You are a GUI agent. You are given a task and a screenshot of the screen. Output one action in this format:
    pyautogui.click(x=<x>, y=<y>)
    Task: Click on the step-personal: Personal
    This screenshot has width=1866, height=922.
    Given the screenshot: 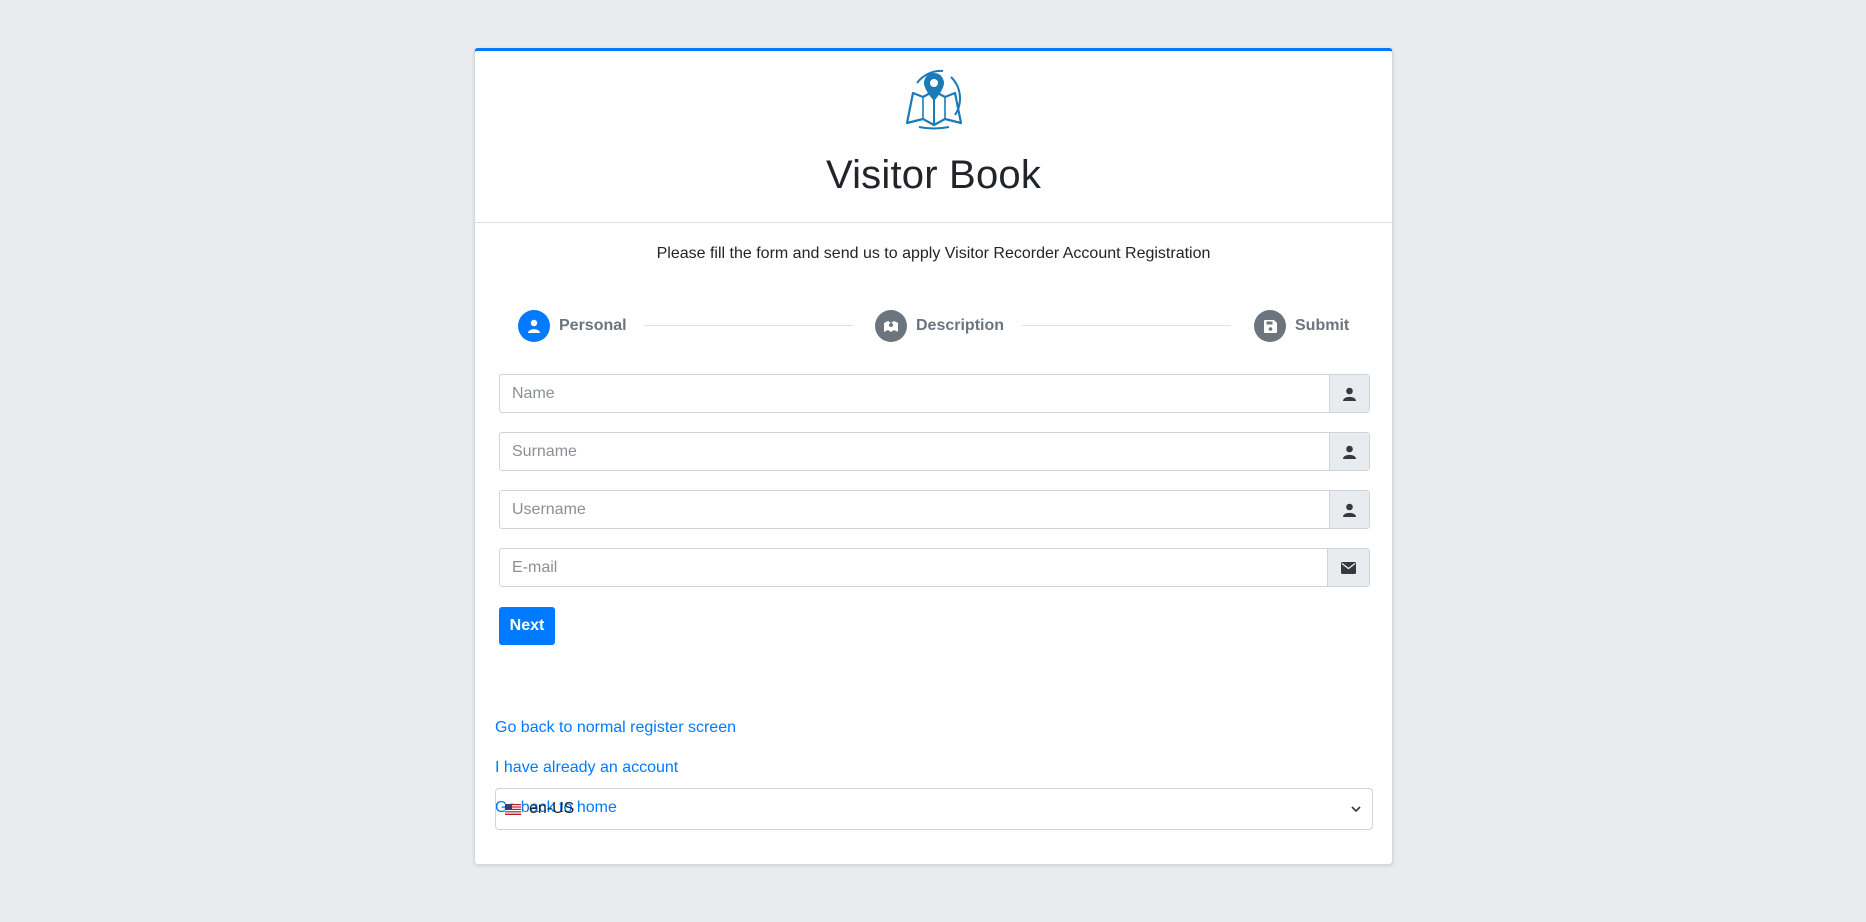 What is the action you would take?
    pyautogui.click(x=572, y=326)
    